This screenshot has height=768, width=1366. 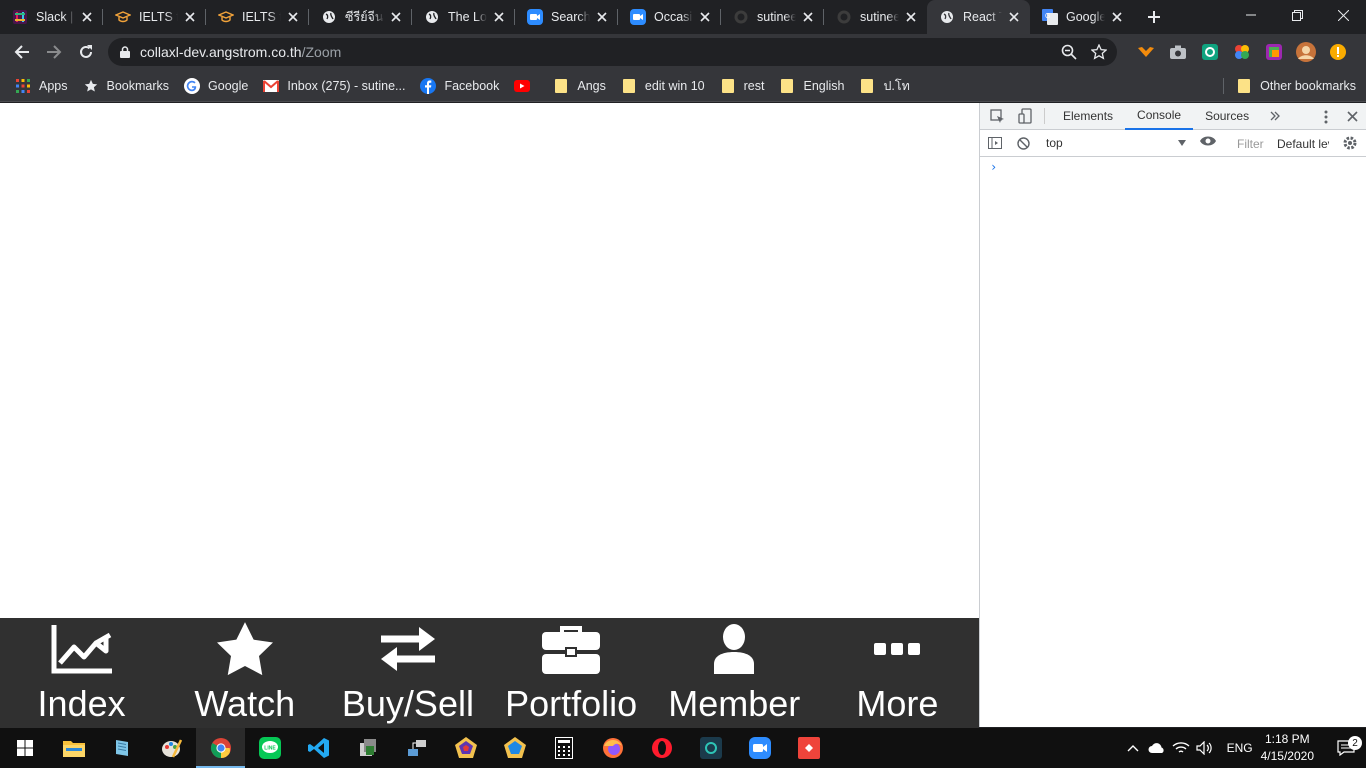 I want to click on browser-tab: ซีรีย์จีน, so click(x=360, y=17).